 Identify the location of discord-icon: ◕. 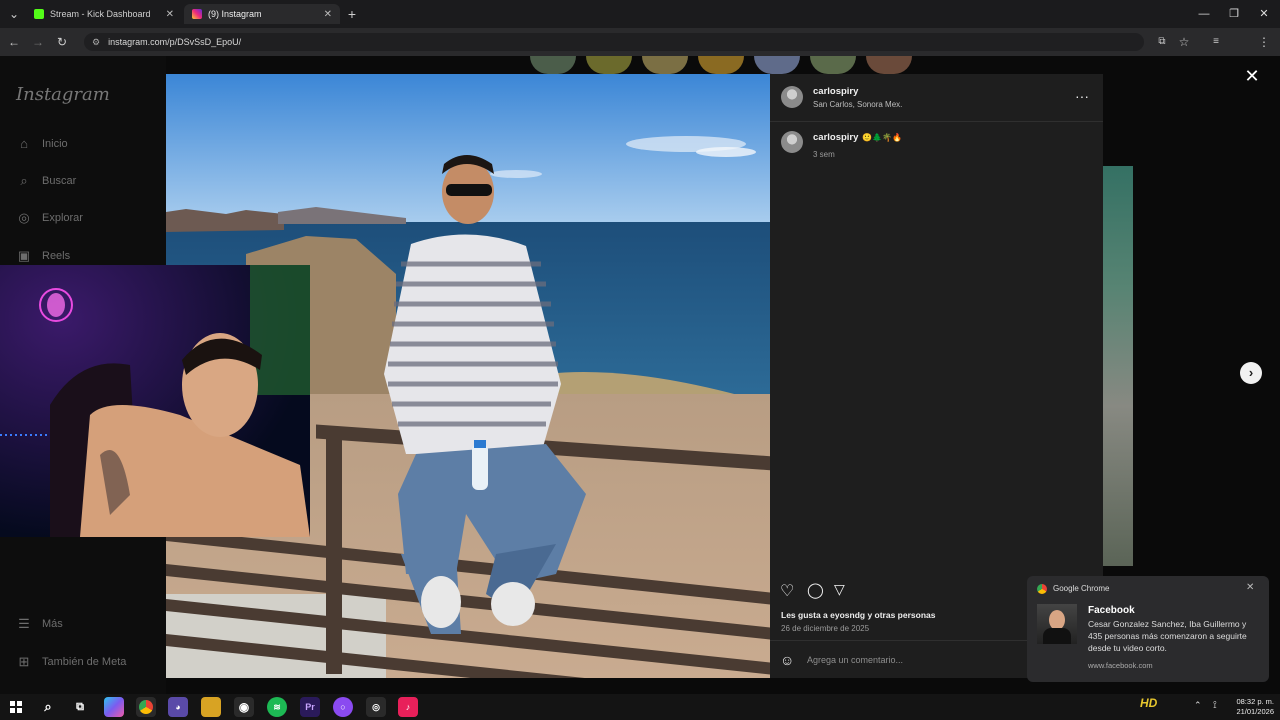
(178, 707).